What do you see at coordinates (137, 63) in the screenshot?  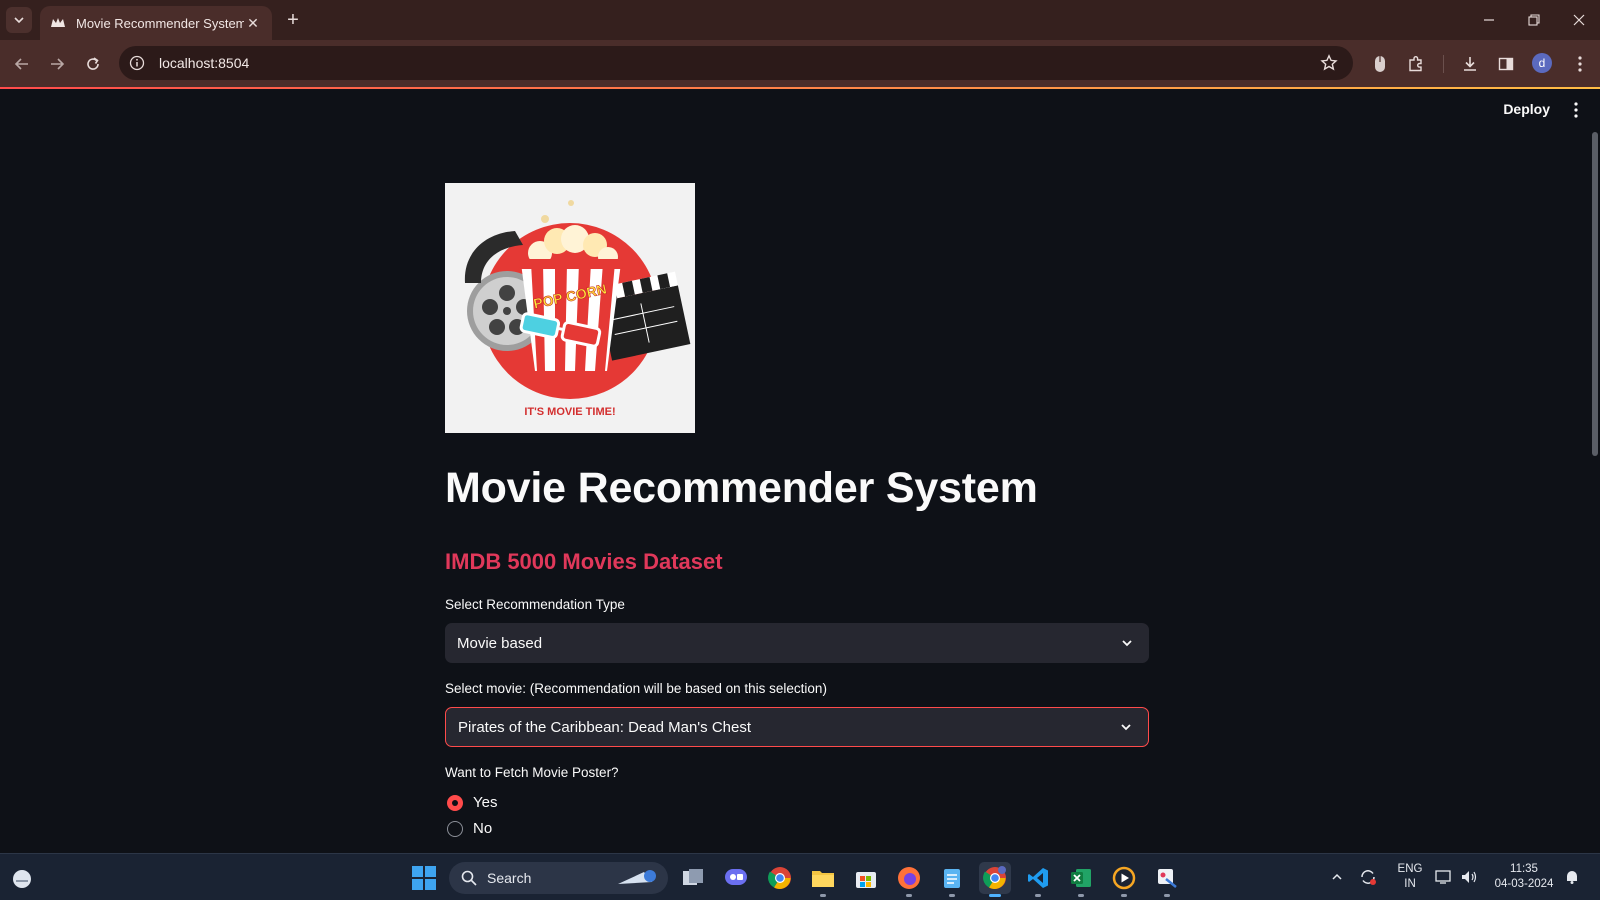 I see `site-info-icon` at bounding box center [137, 63].